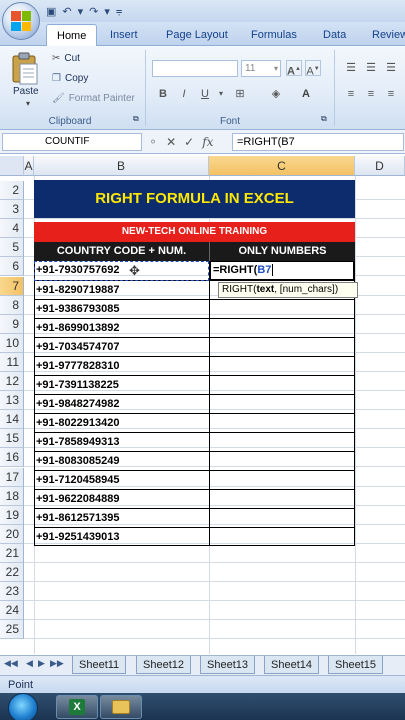 The image size is (405, 720). Describe the element at coordinates (306, 94) in the screenshot. I see `font-color-icon: A` at that location.